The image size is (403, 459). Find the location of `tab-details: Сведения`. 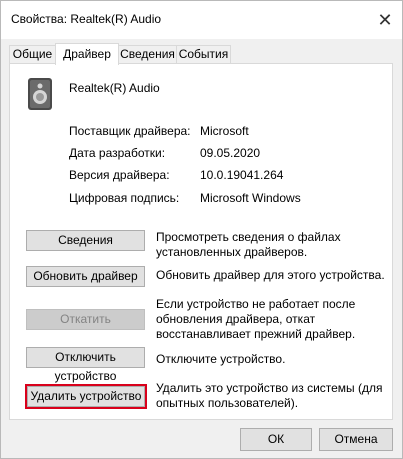

tab-details: Сведения is located at coordinates (147, 54).